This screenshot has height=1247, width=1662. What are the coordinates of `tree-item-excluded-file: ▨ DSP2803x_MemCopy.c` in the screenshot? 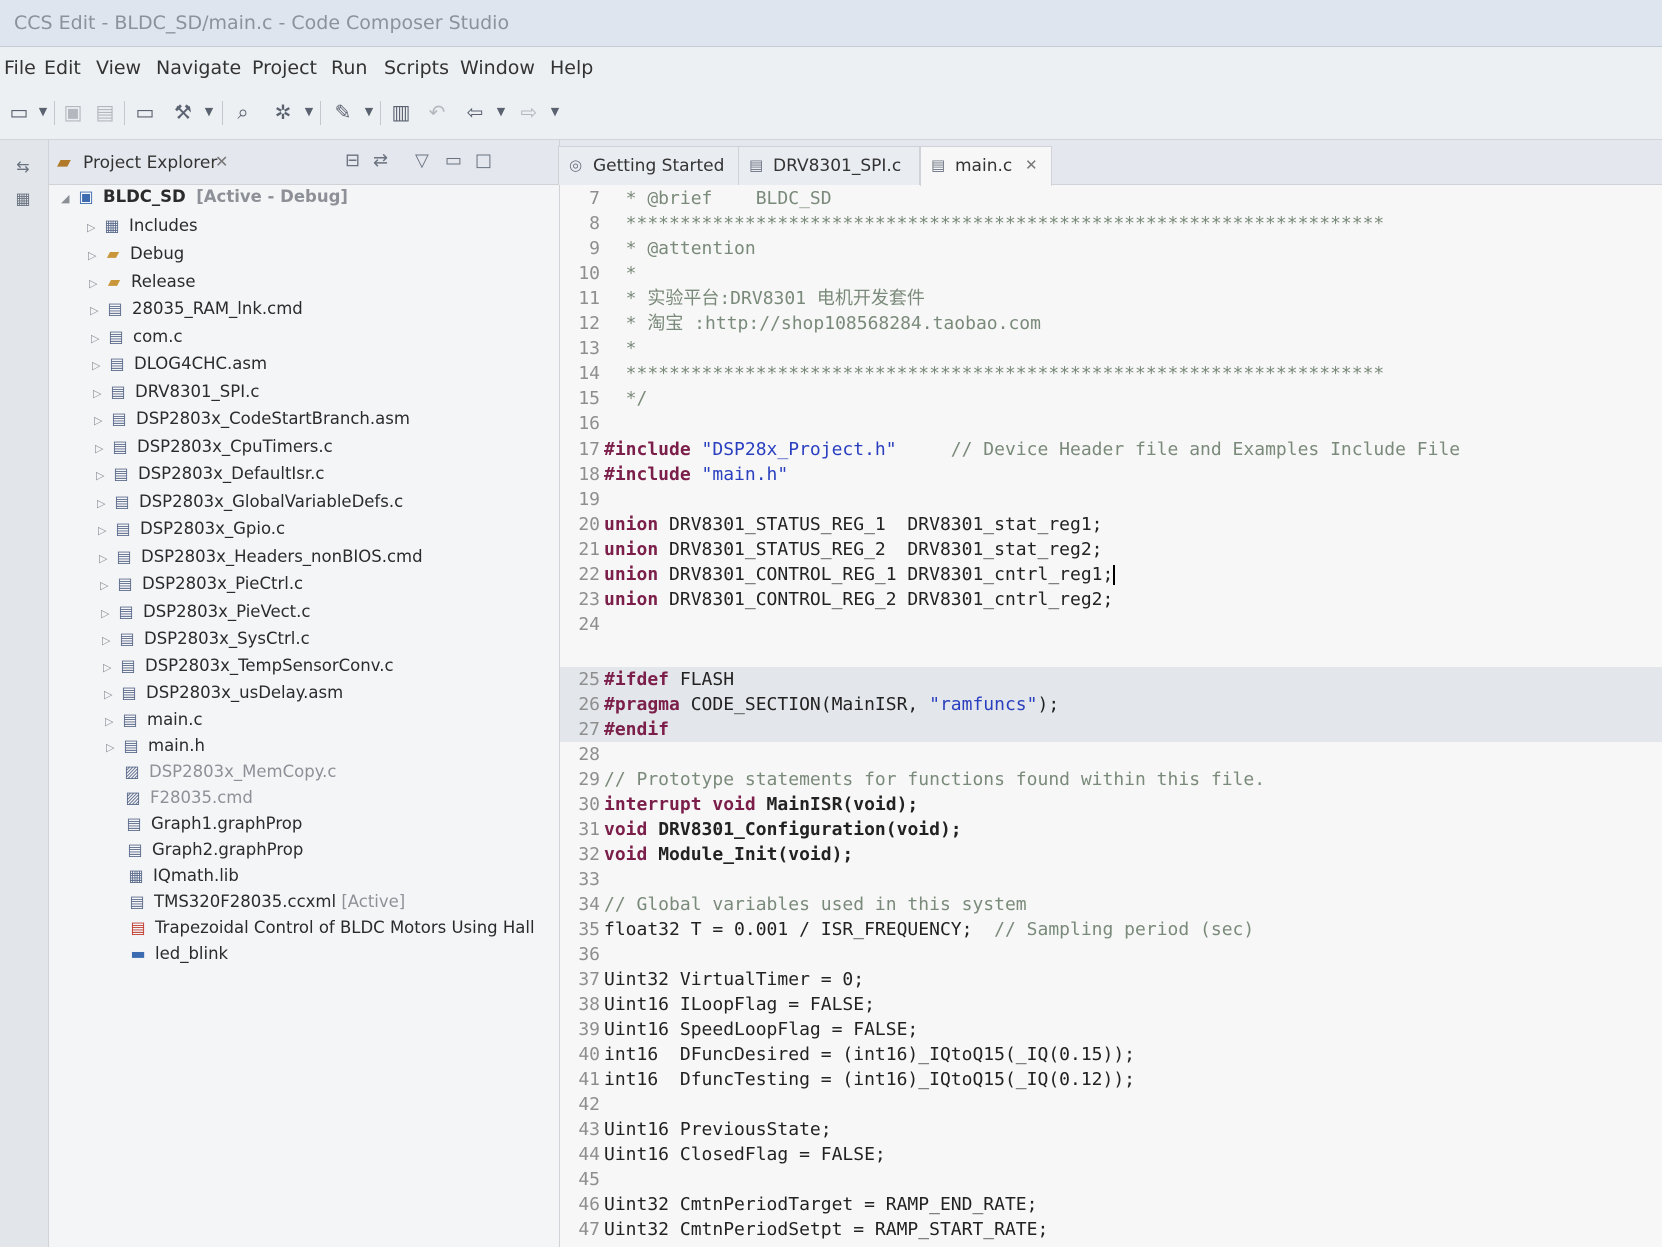 It's located at (221, 775).